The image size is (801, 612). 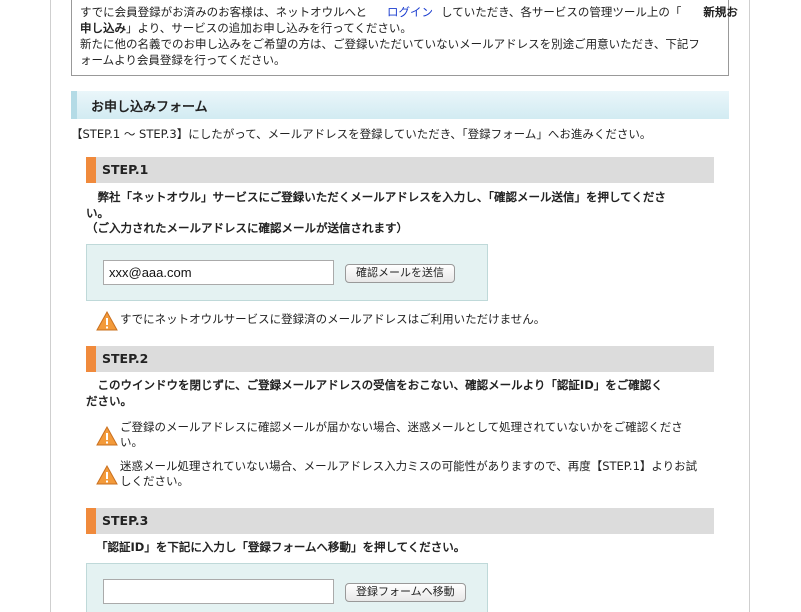 I want to click on step3-description: 「認証ID」を下記に入力し「登録フォームへ移動」を押してください。, so click(x=376, y=548).